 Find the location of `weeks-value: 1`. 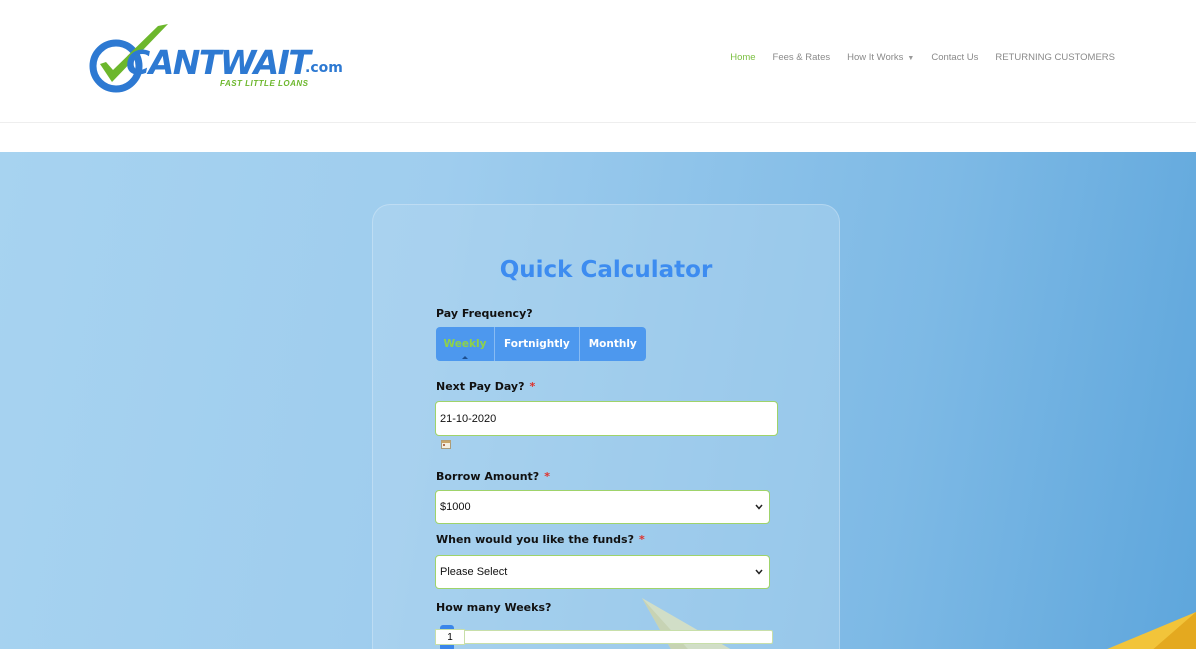

weeks-value: 1 is located at coordinates (450, 637).